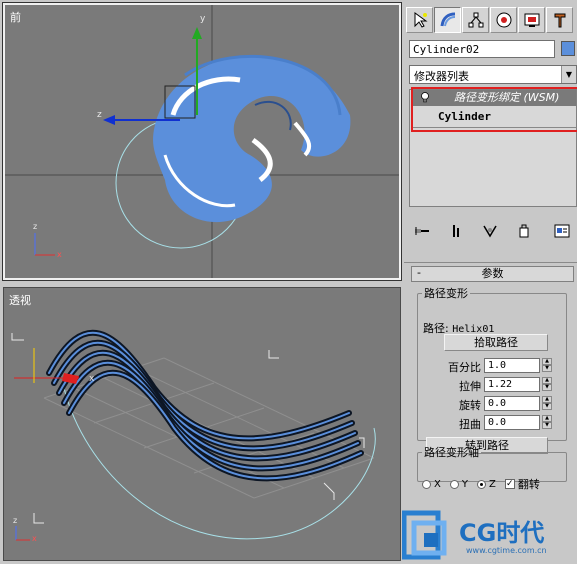 The height and width of the screenshot is (564, 577). I want to click on modify-tab, so click(447, 20).